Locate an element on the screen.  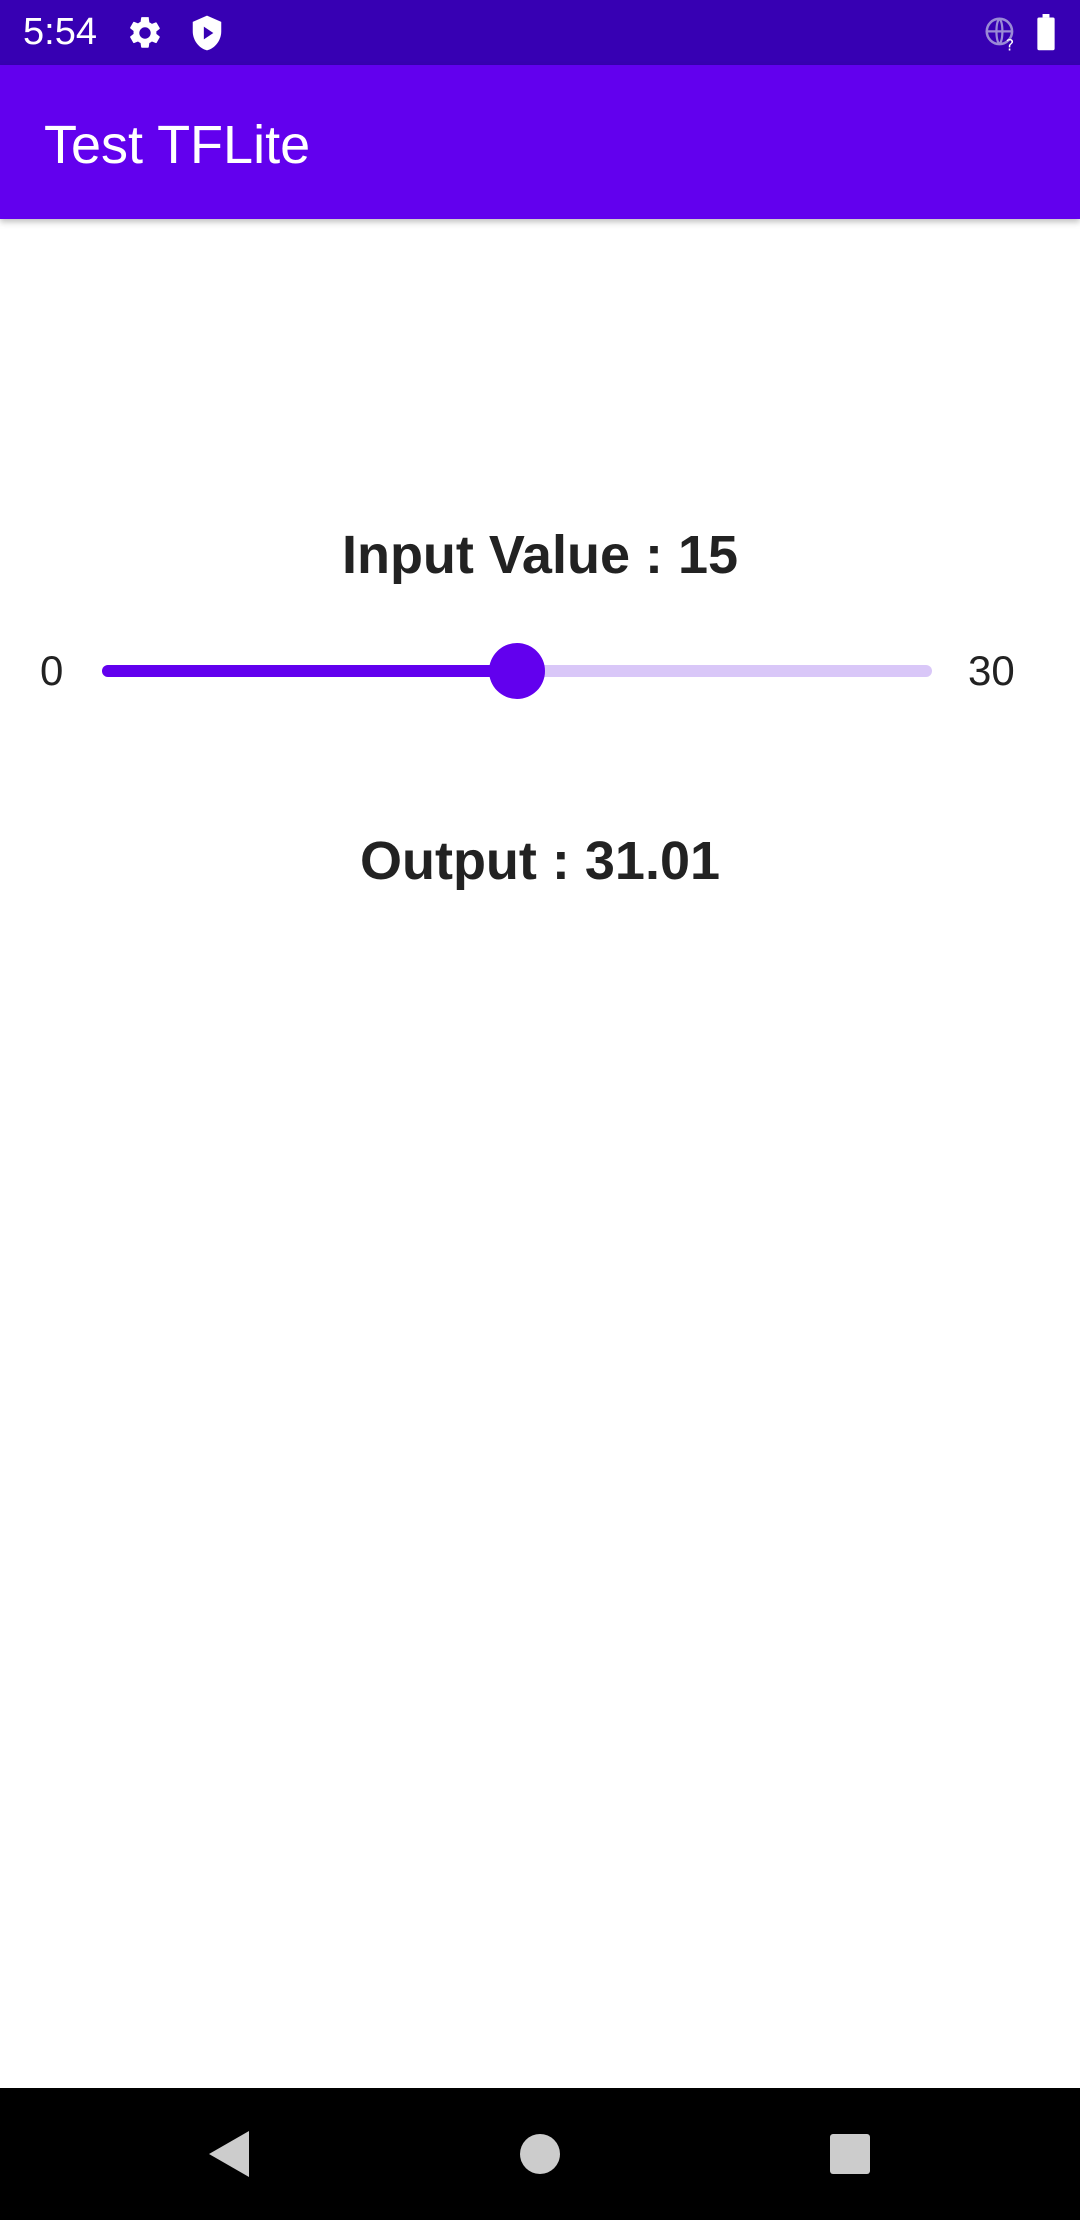
recents-icon is located at coordinates (850, 2154).